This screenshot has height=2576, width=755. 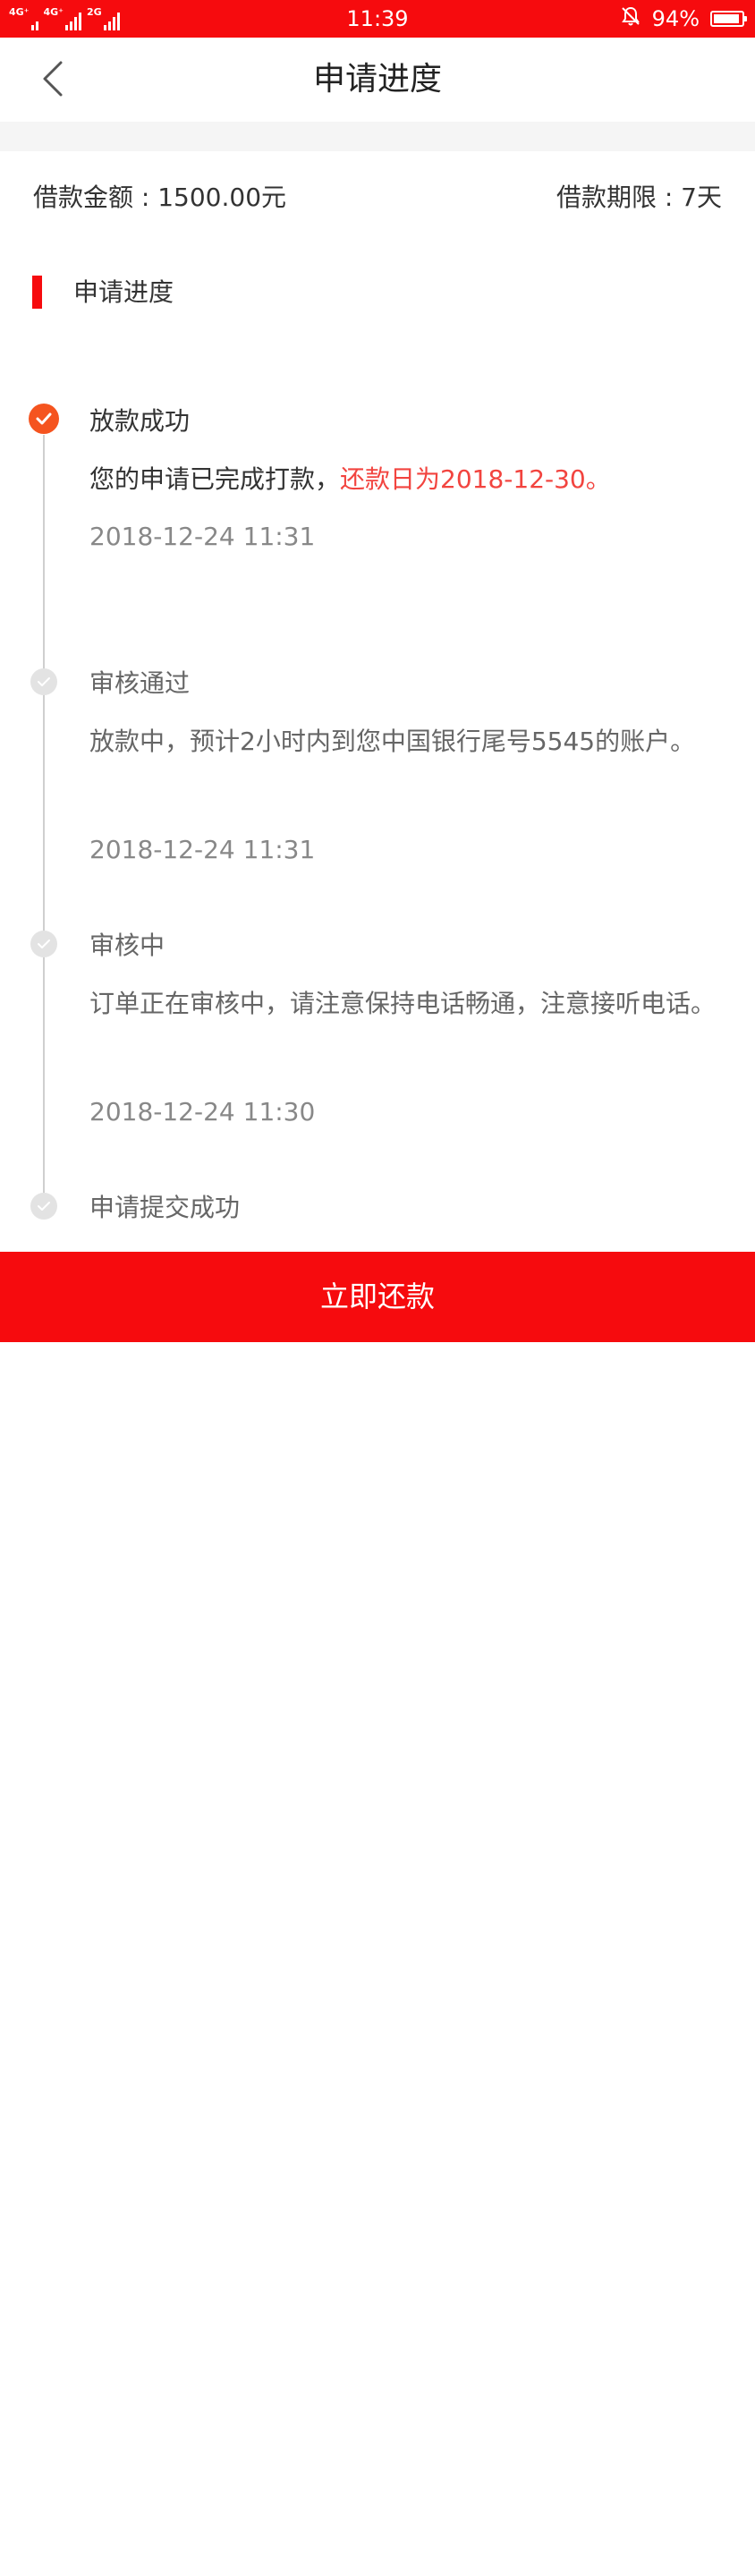 I want to click on step-description-text: 您的申请已完成打款，, so click(x=215, y=479).